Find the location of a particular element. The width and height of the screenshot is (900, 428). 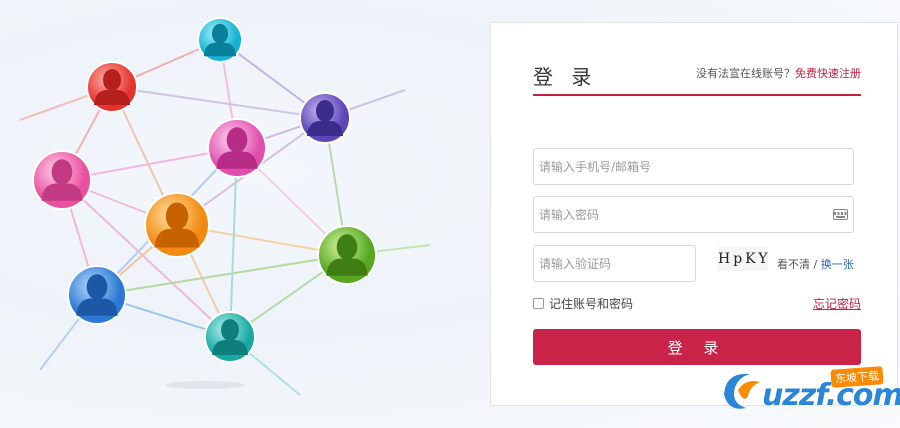

watermark-swirl-icon is located at coordinates (742, 391).